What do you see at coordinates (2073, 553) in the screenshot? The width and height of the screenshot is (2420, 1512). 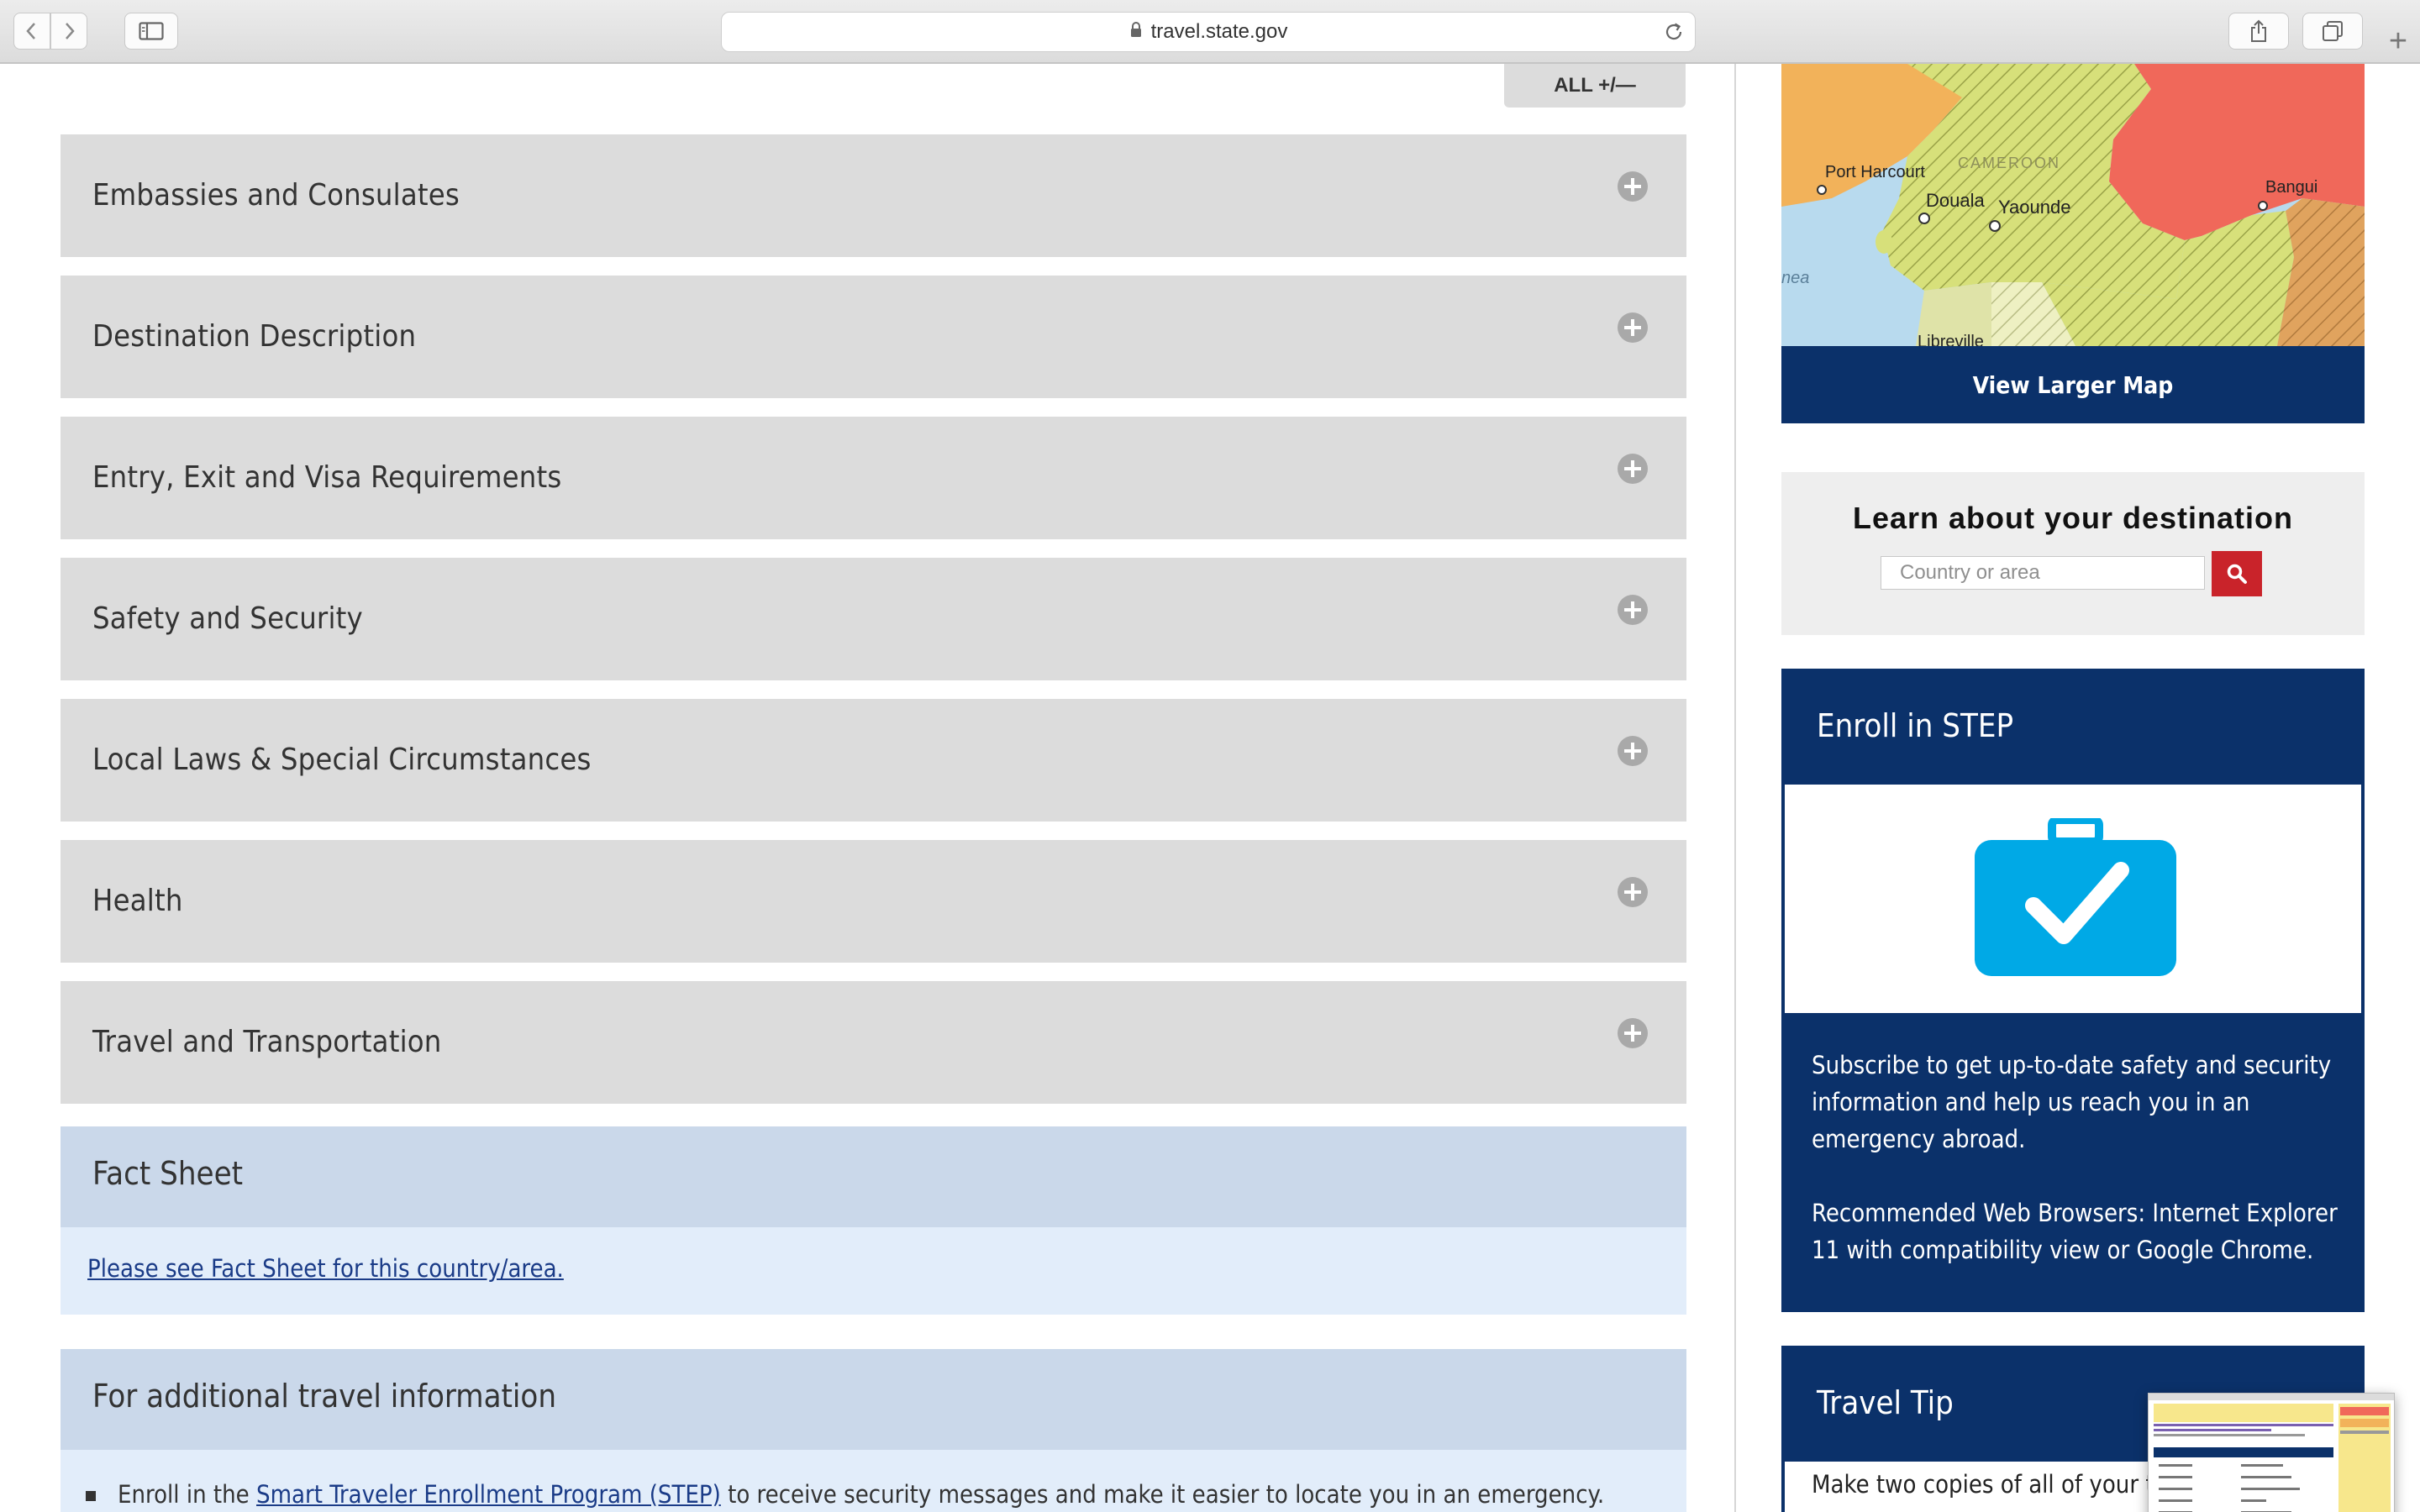 I see `destination-search-panel: Learn about your destination` at bounding box center [2073, 553].